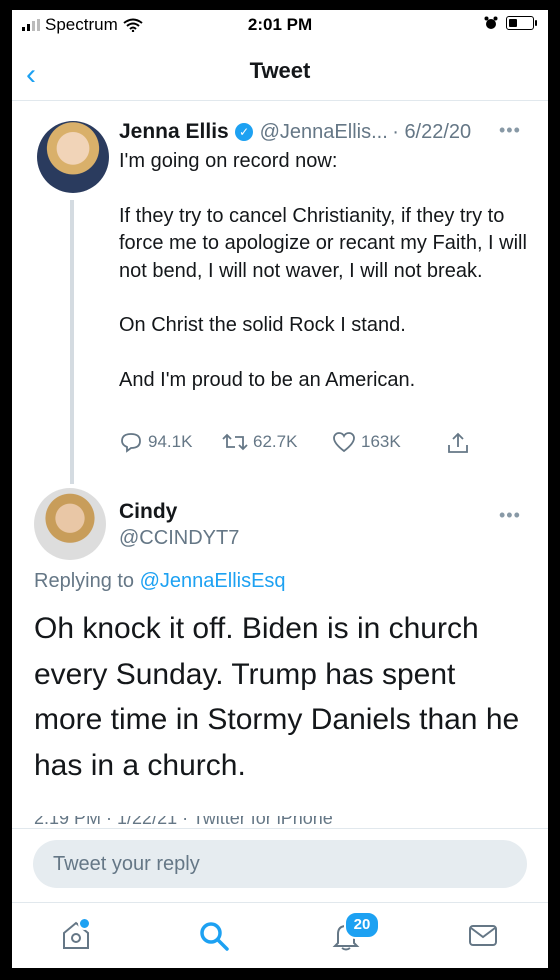  I want to click on tweet-meta-text: 2:19 PM · 1/22/21 · Twitter for iPhone, so click(183, 822).